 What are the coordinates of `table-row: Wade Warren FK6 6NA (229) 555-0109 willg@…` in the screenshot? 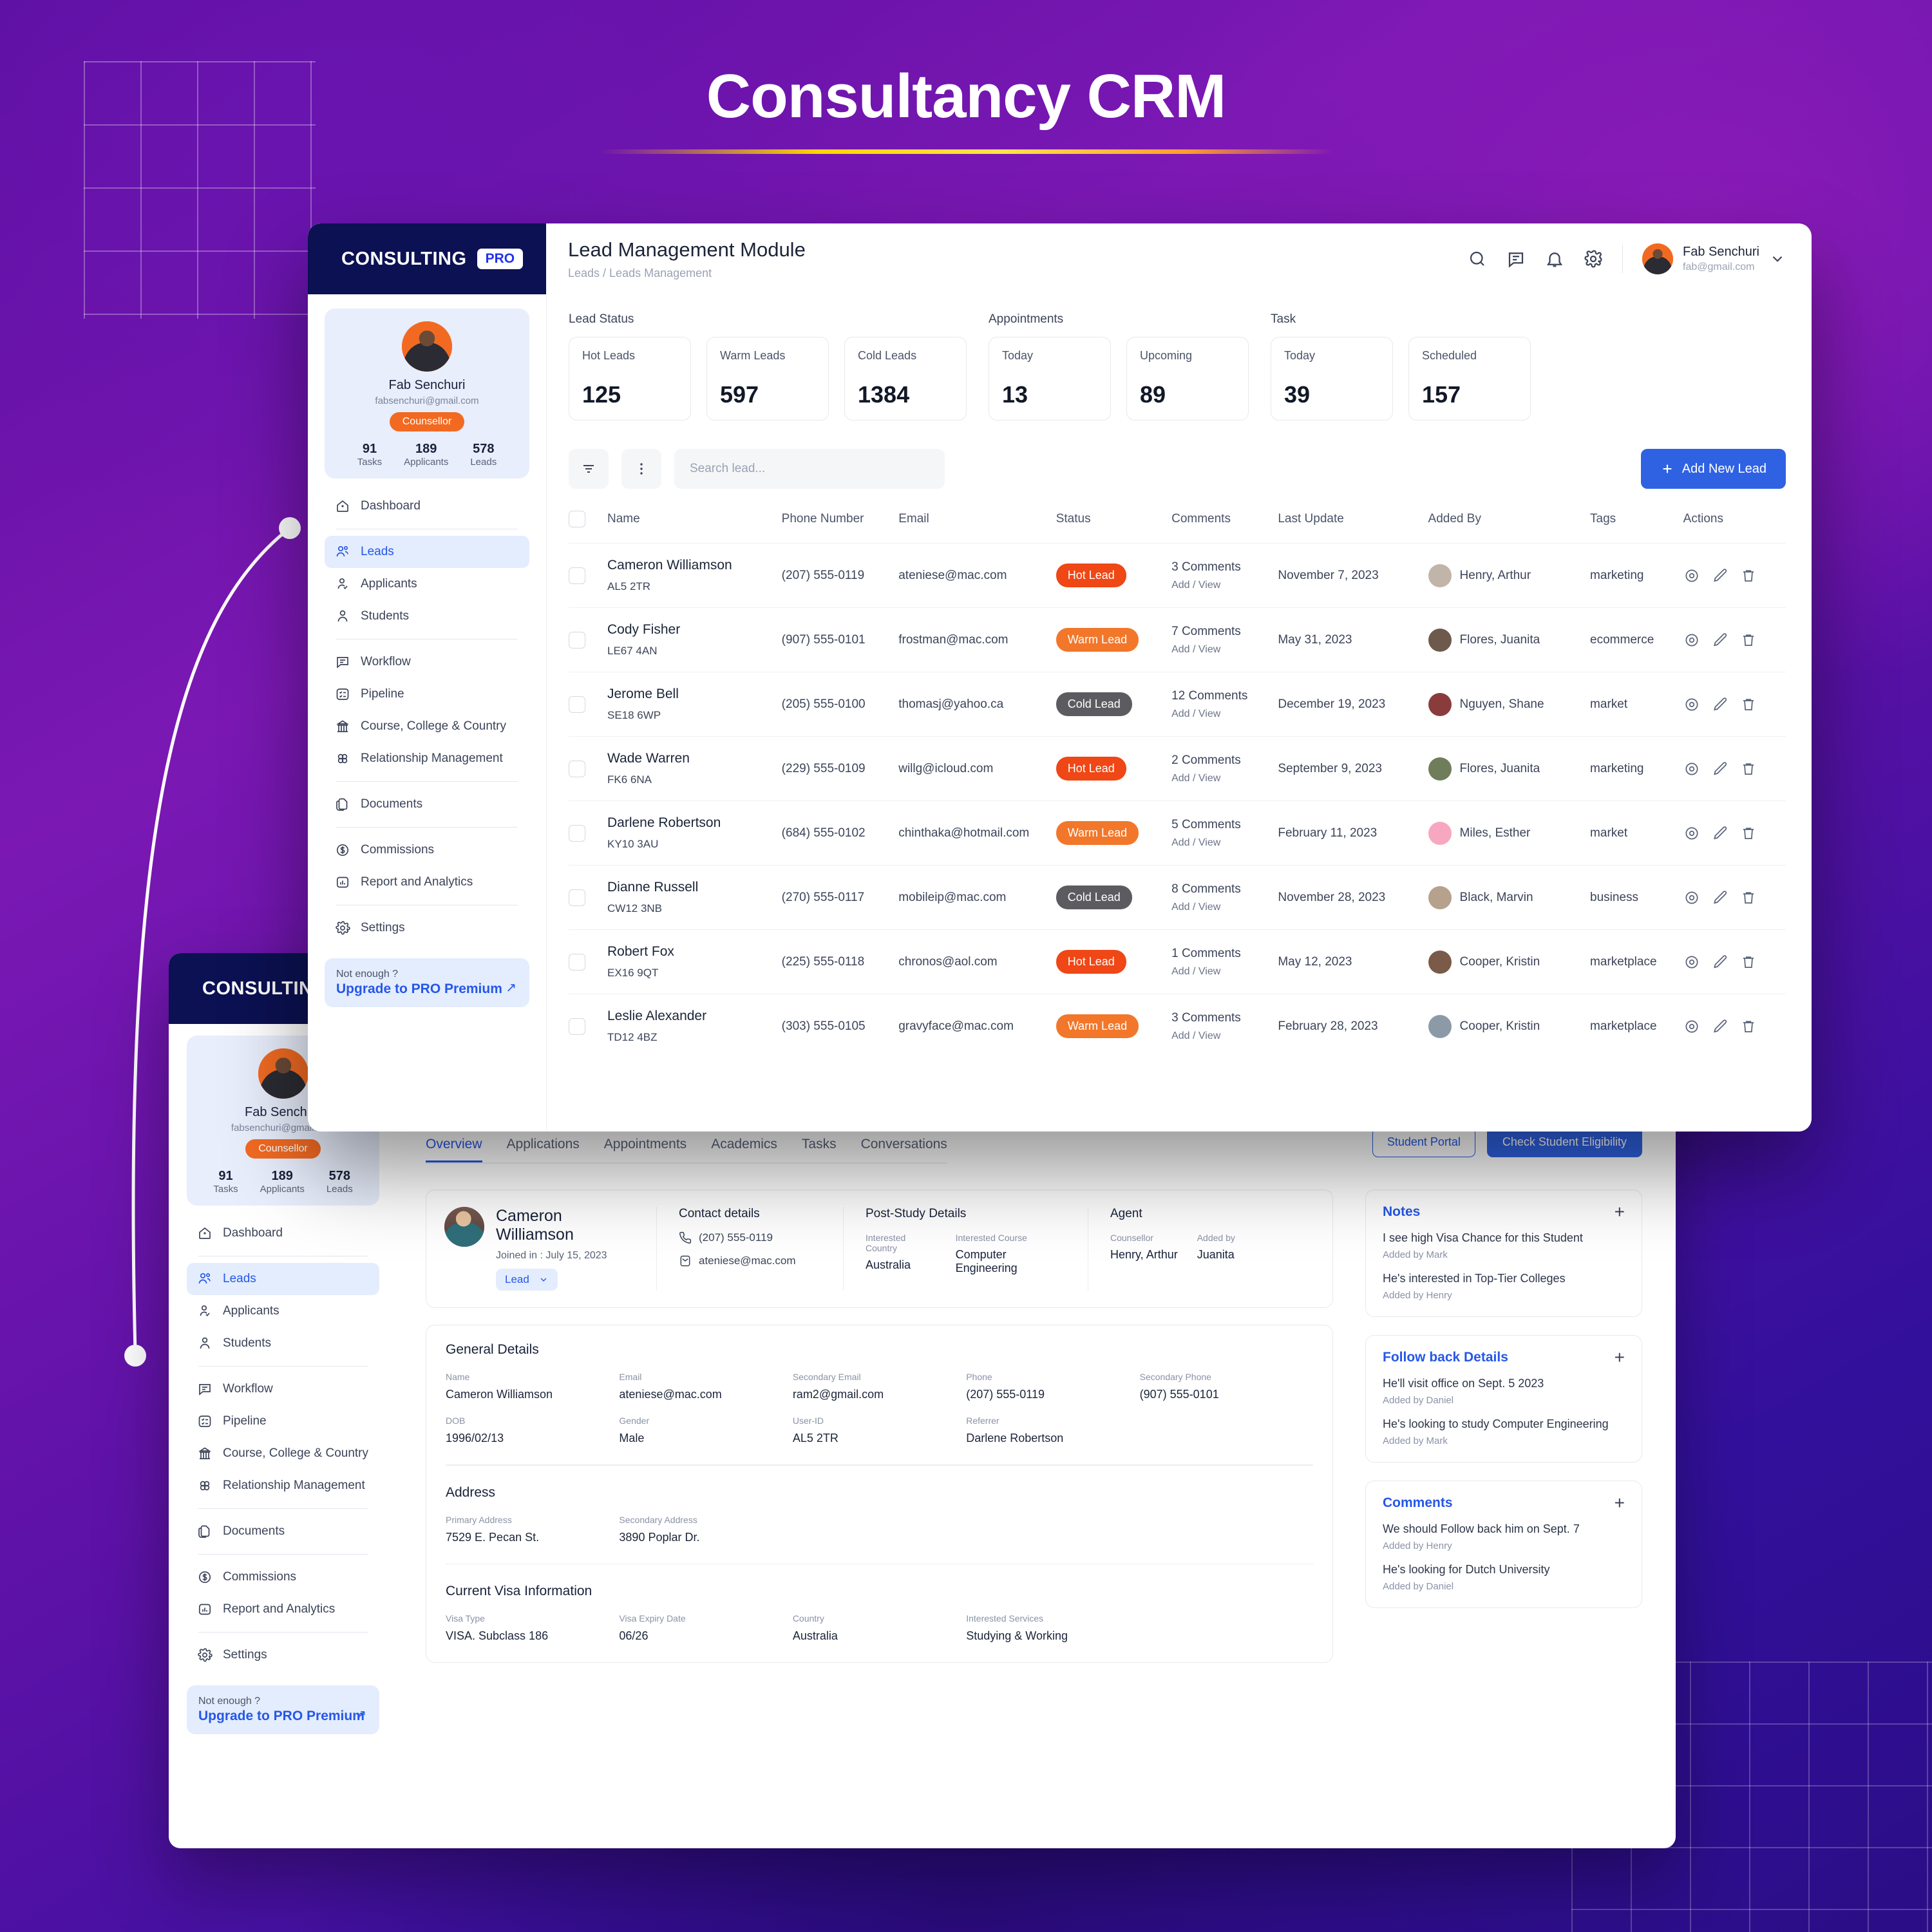 It's located at (1177, 769).